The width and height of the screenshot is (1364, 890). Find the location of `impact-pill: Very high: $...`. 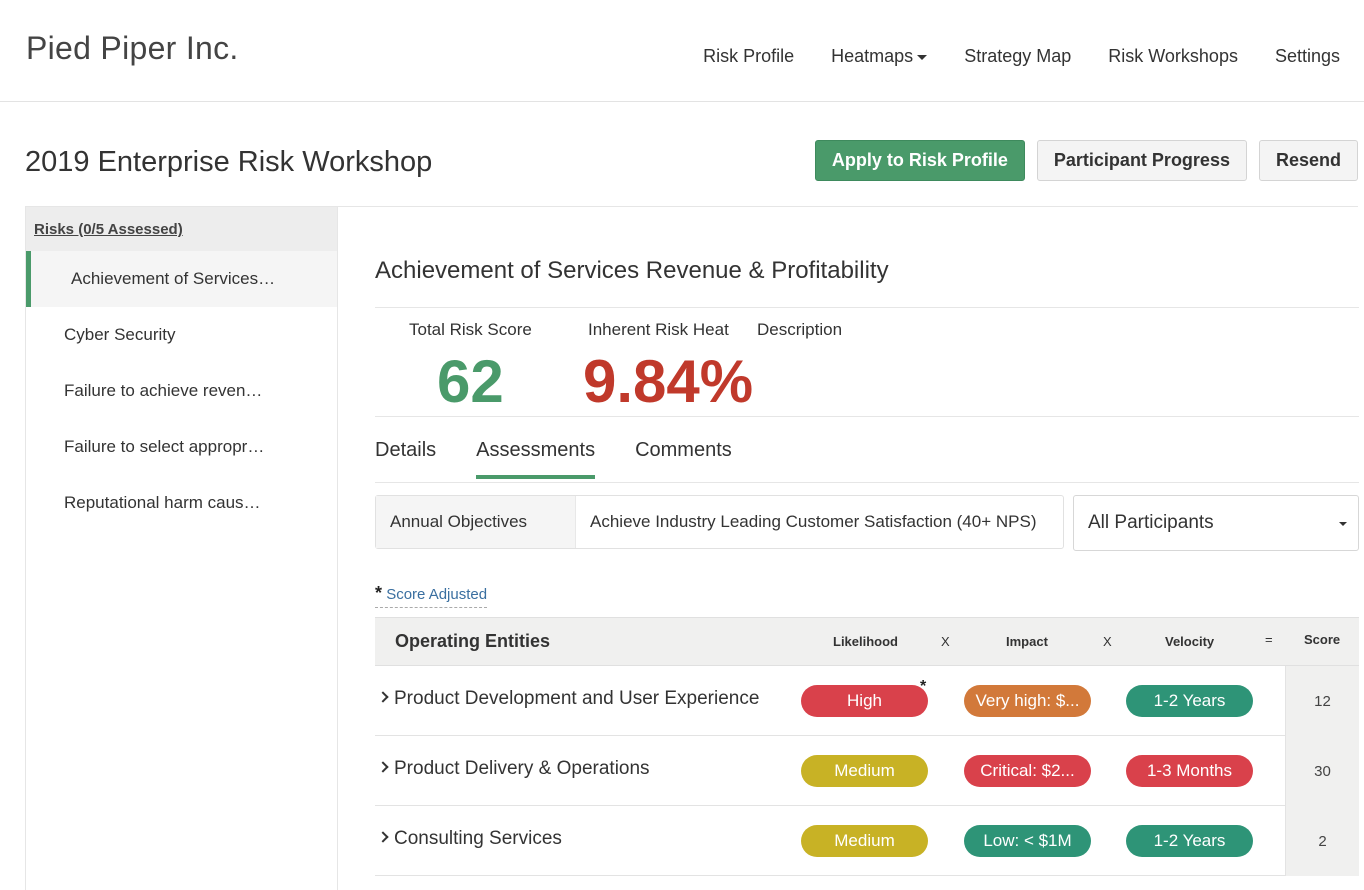

impact-pill: Very high: $... is located at coordinates (1027, 701).